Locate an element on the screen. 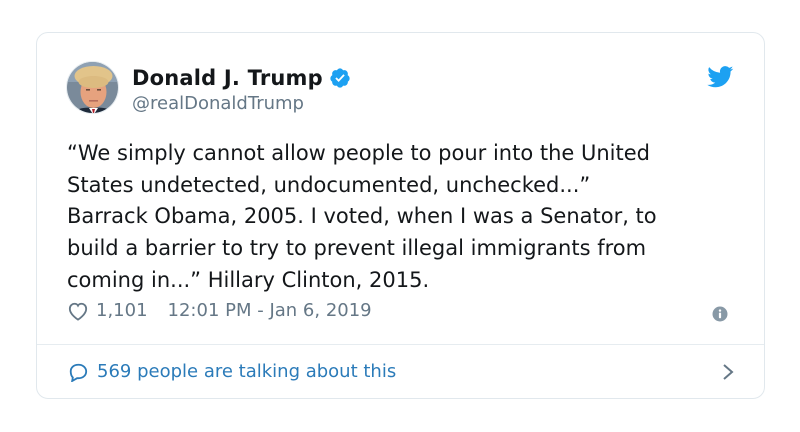 Image resolution: width=800 pixels, height=432 pixels. info-icon is located at coordinates (720, 314).